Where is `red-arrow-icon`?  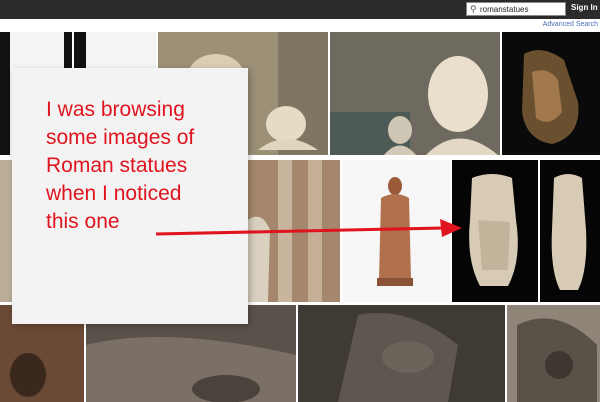
red-arrow-icon is located at coordinates (308, 228).